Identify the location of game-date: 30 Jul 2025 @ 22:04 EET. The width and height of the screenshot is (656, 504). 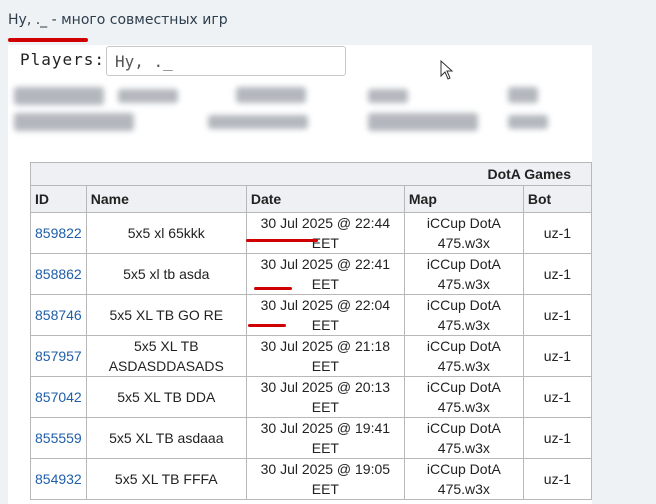
(325, 315).